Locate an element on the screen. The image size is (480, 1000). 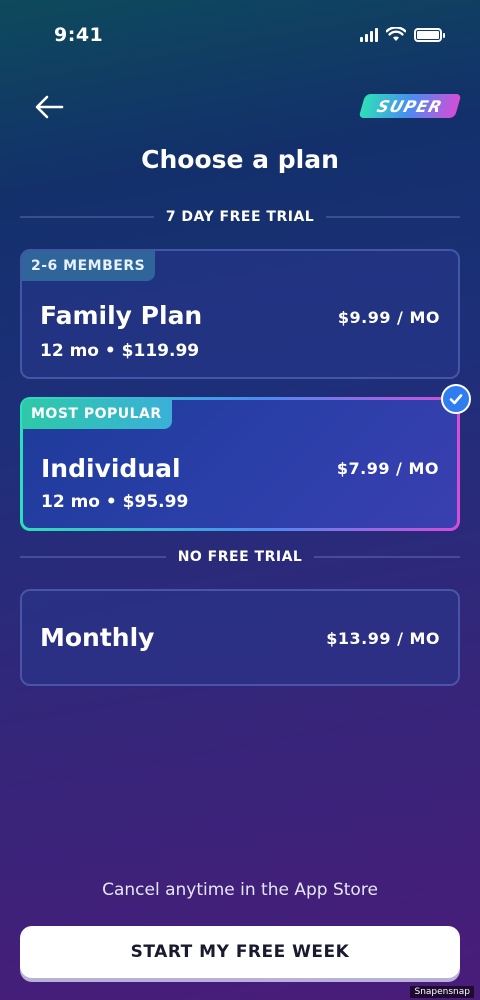
cellular-signal-icon is located at coordinates (369, 34).